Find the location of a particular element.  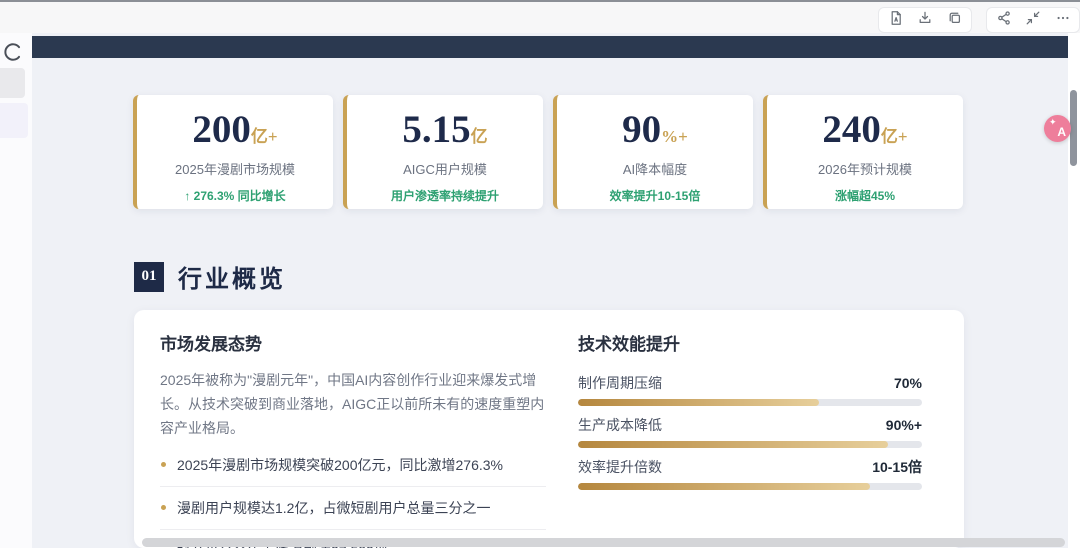

left-sidebar is located at coordinates (16, 290).